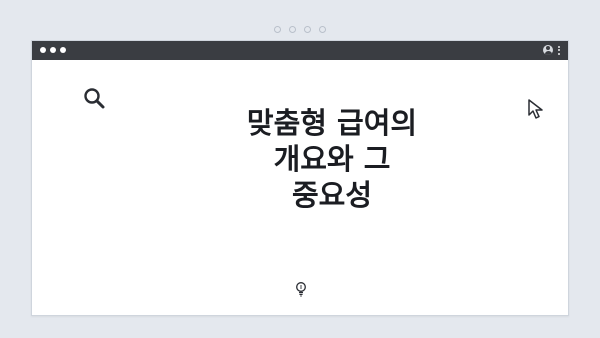 This screenshot has width=600, height=338. What do you see at coordinates (332, 123) in the screenshot?
I see `title-line: 맞춤형 급여의` at bounding box center [332, 123].